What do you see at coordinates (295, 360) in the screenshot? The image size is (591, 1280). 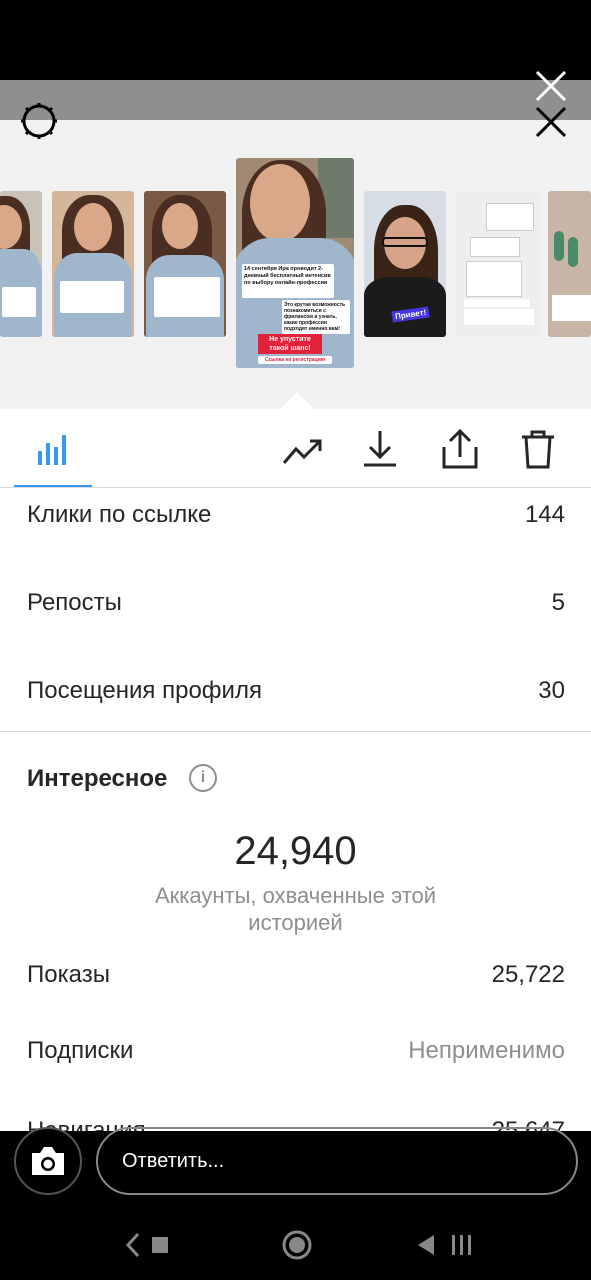 I see `story-link: Ссылка на регистрацию` at bounding box center [295, 360].